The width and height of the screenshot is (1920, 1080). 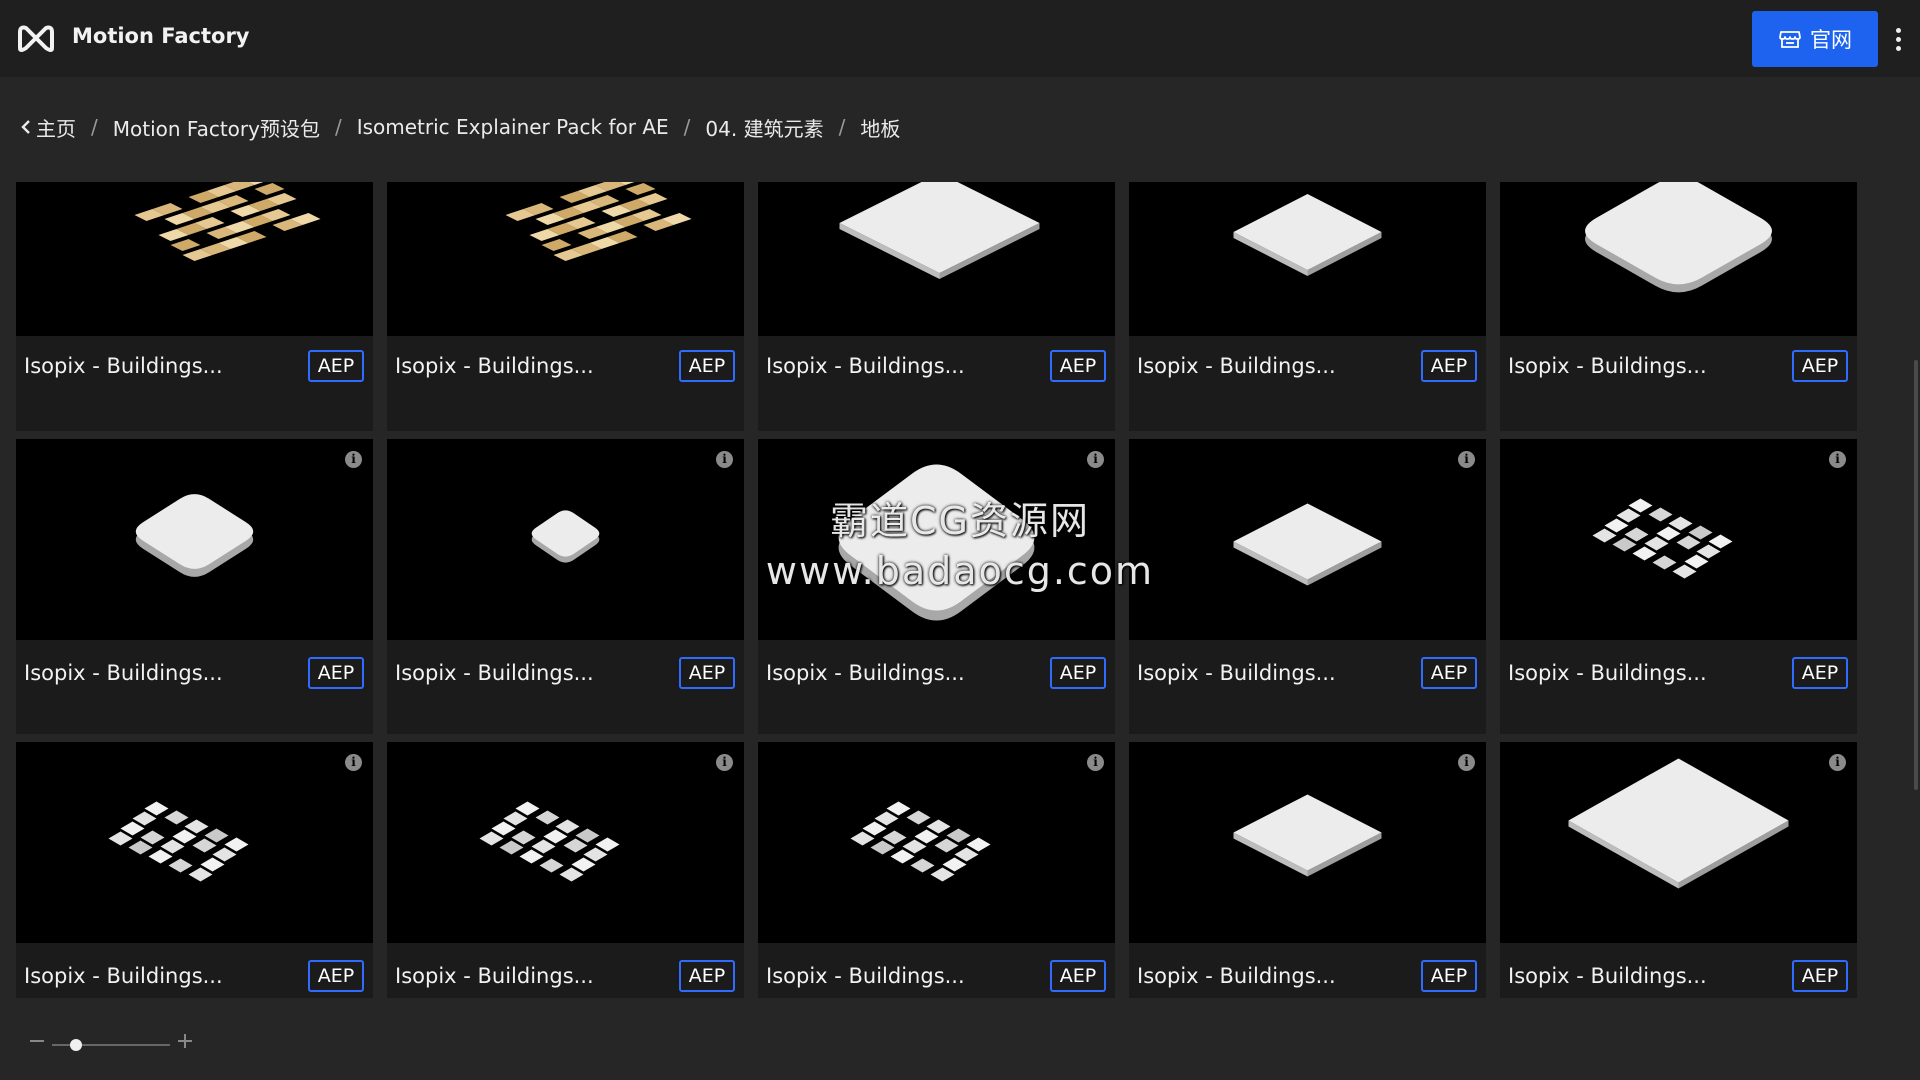 What do you see at coordinates (1831, 40) in the screenshot?
I see `official-site-label: 官网` at bounding box center [1831, 40].